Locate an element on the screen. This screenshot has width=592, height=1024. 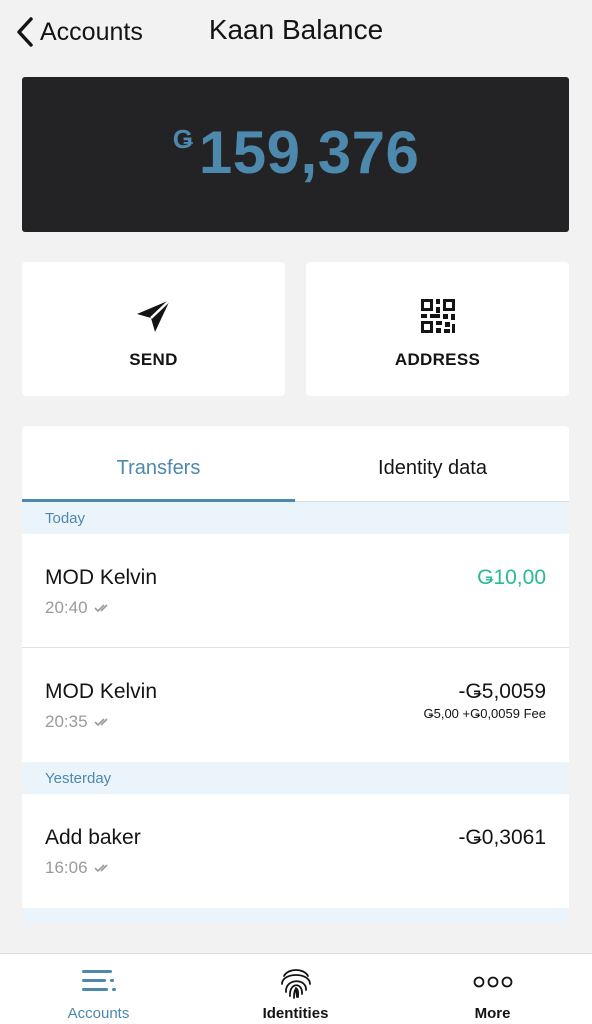
section-header-today: Today is located at coordinates (295, 518).